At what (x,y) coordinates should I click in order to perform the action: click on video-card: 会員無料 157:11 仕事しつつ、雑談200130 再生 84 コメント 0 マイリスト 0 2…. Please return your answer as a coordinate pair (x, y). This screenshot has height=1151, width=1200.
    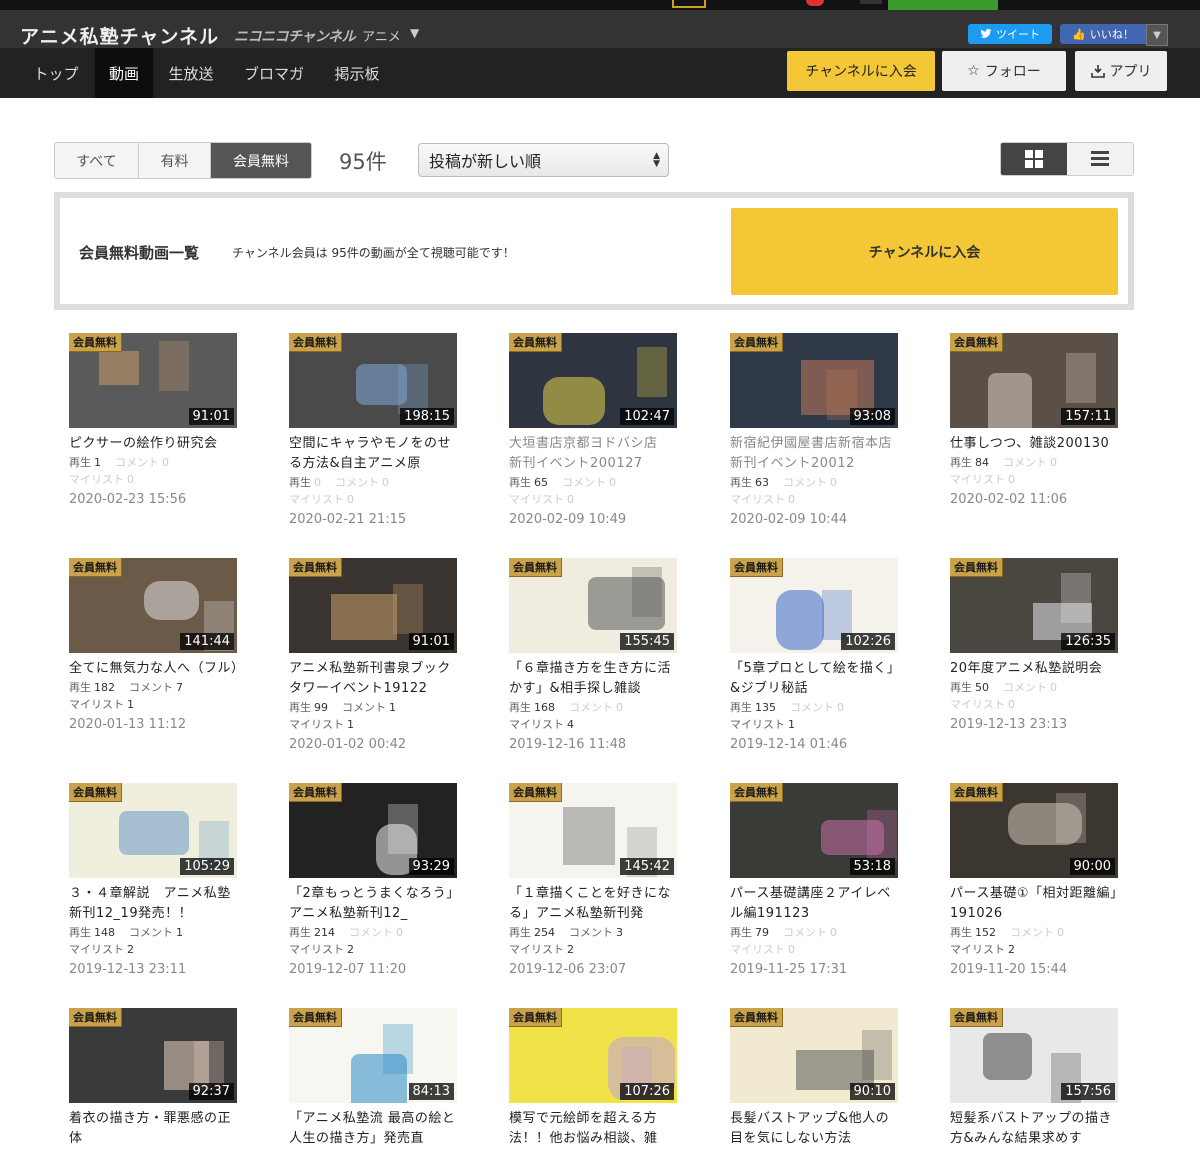
    Looking at the image, I should click on (1038, 420).